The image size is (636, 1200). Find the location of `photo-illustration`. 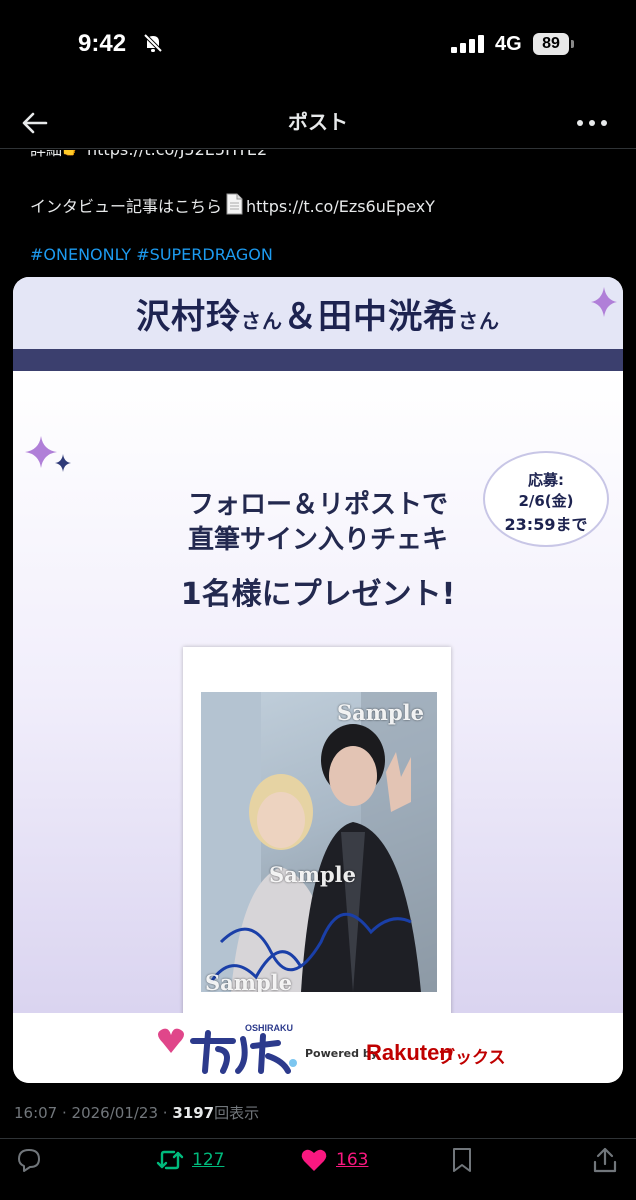

photo-illustration is located at coordinates (319, 842).